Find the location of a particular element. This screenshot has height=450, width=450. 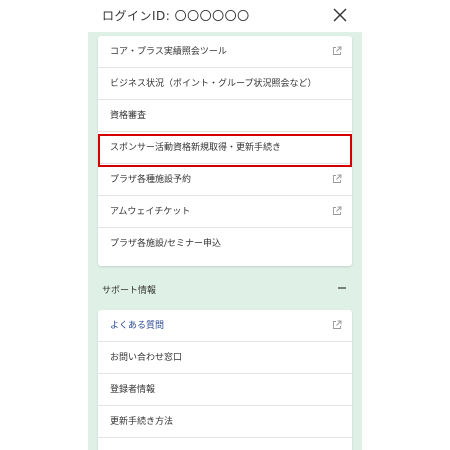

menu-item-label: プラザ各施設/セミナー申込 is located at coordinates (166, 244).